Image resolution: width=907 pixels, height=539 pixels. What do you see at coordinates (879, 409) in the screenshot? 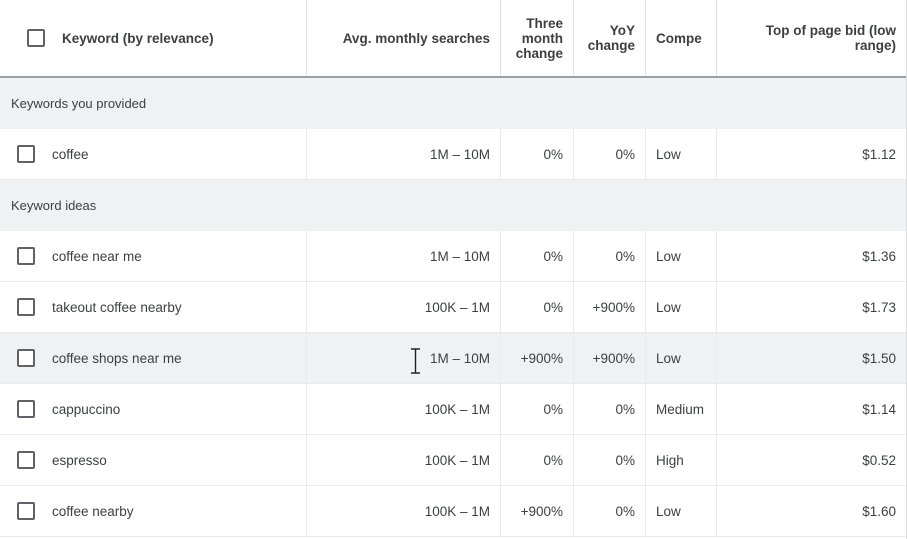
I see `cell-top-of-page-bid-value: $1.14` at bounding box center [879, 409].